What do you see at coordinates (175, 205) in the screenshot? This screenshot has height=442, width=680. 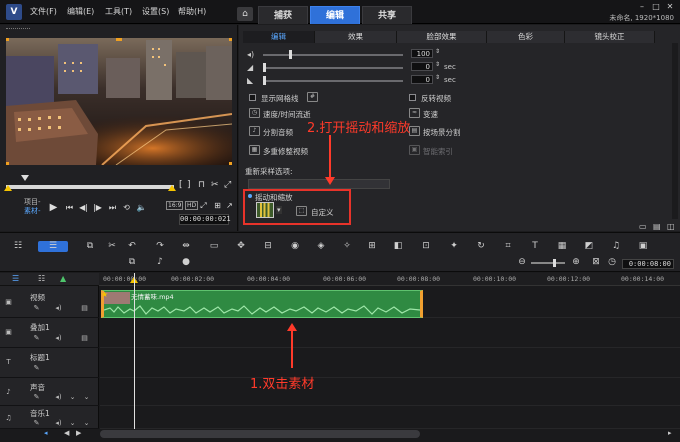 I see `aspect-ratio-button: 16:9` at bounding box center [175, 205].